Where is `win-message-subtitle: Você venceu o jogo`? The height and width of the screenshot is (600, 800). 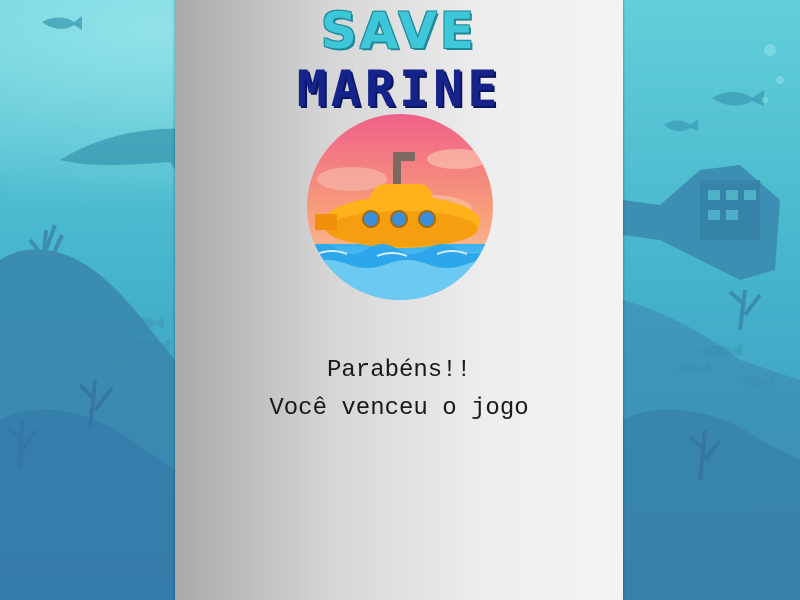
win-message-subtitle: Você venceu o jogo is located at coordinates (399, 408).